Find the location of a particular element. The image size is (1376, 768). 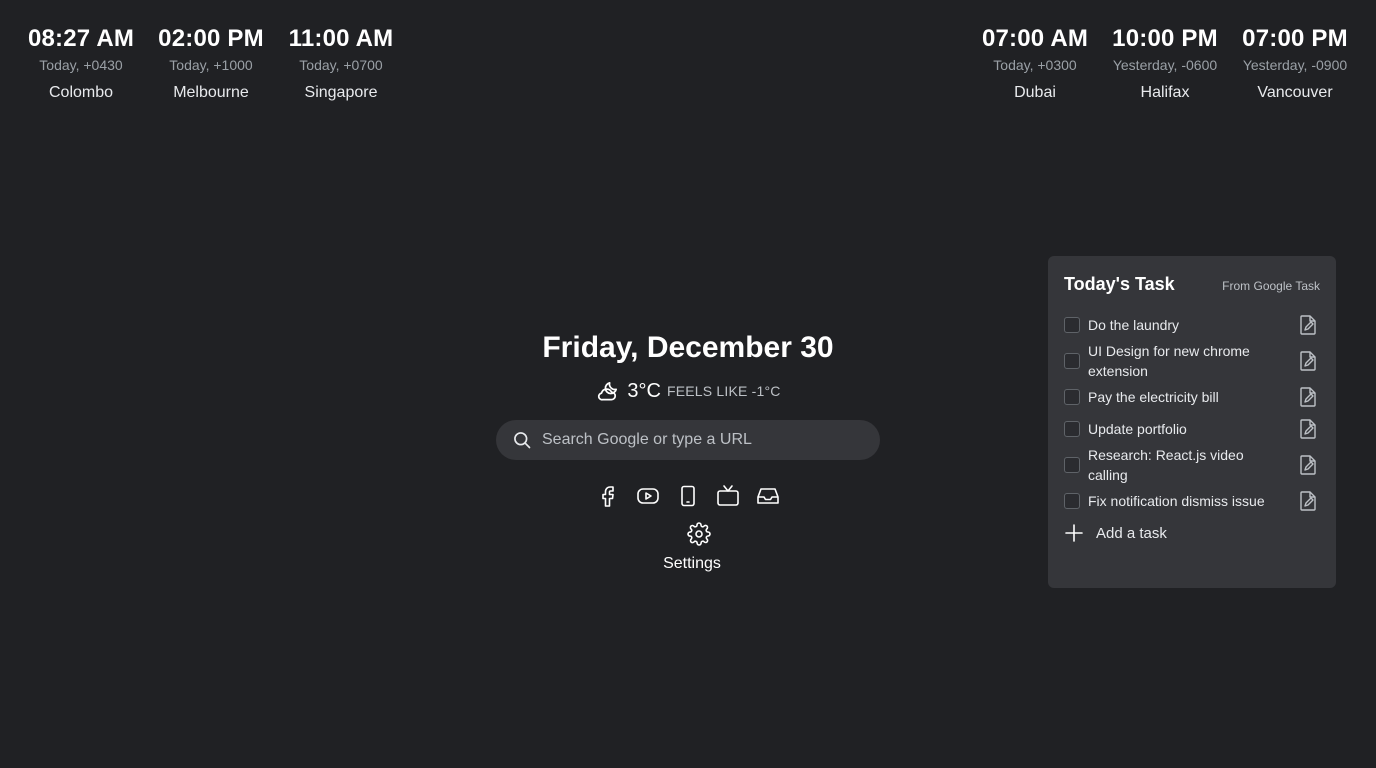

task-text: Research: React.js video calling is located at coordinates (1166, 465).